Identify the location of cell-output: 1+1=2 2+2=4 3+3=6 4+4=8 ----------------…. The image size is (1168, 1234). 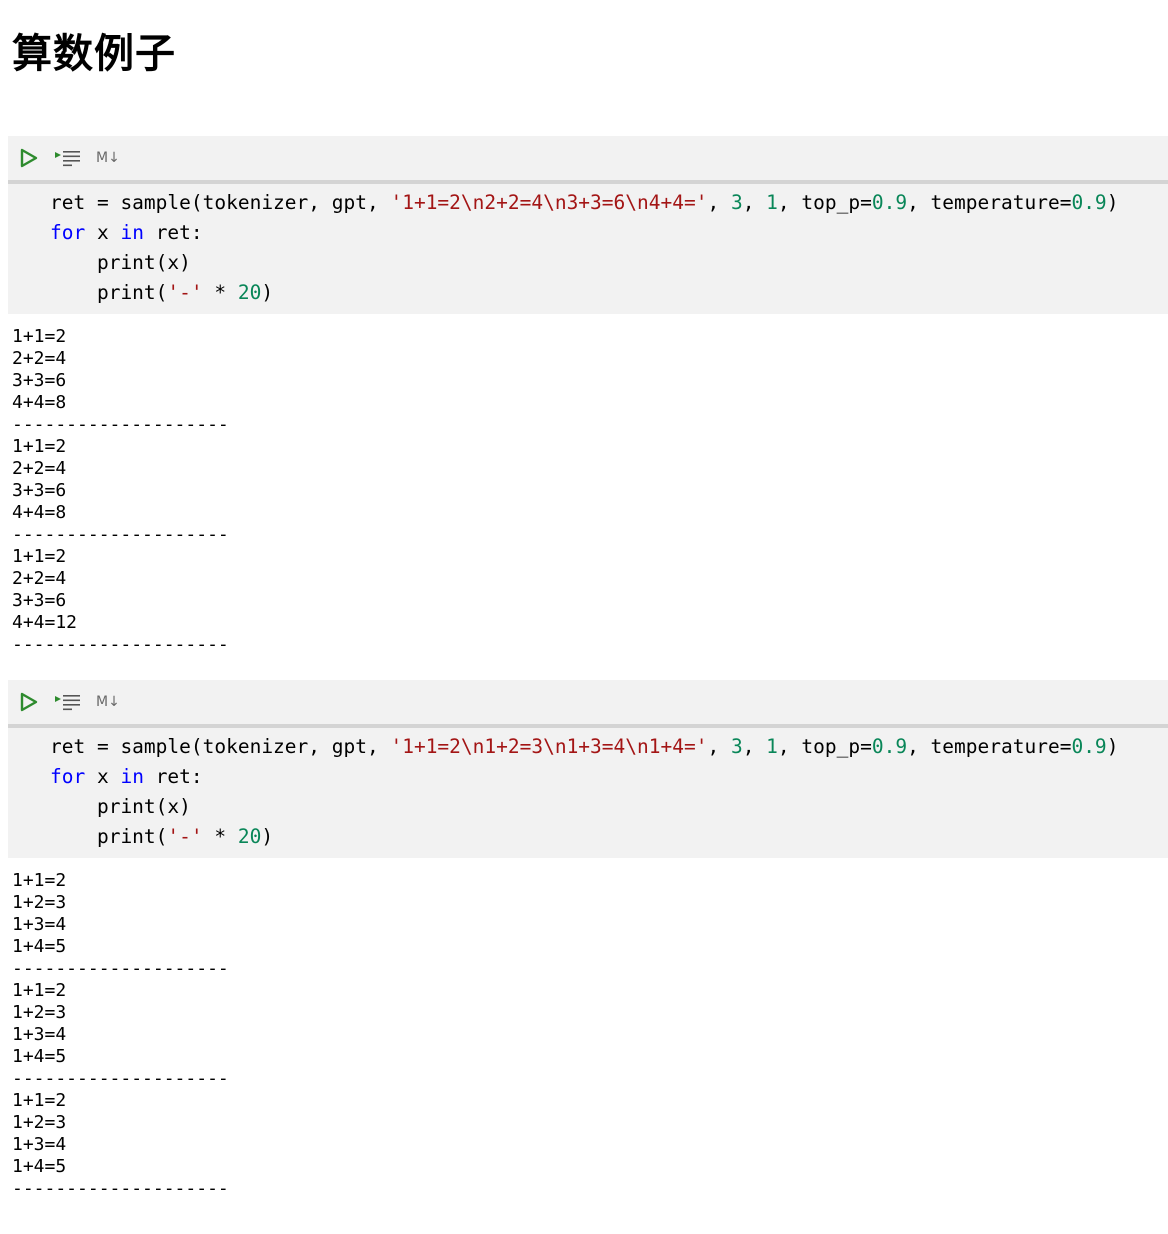
(120, 490).